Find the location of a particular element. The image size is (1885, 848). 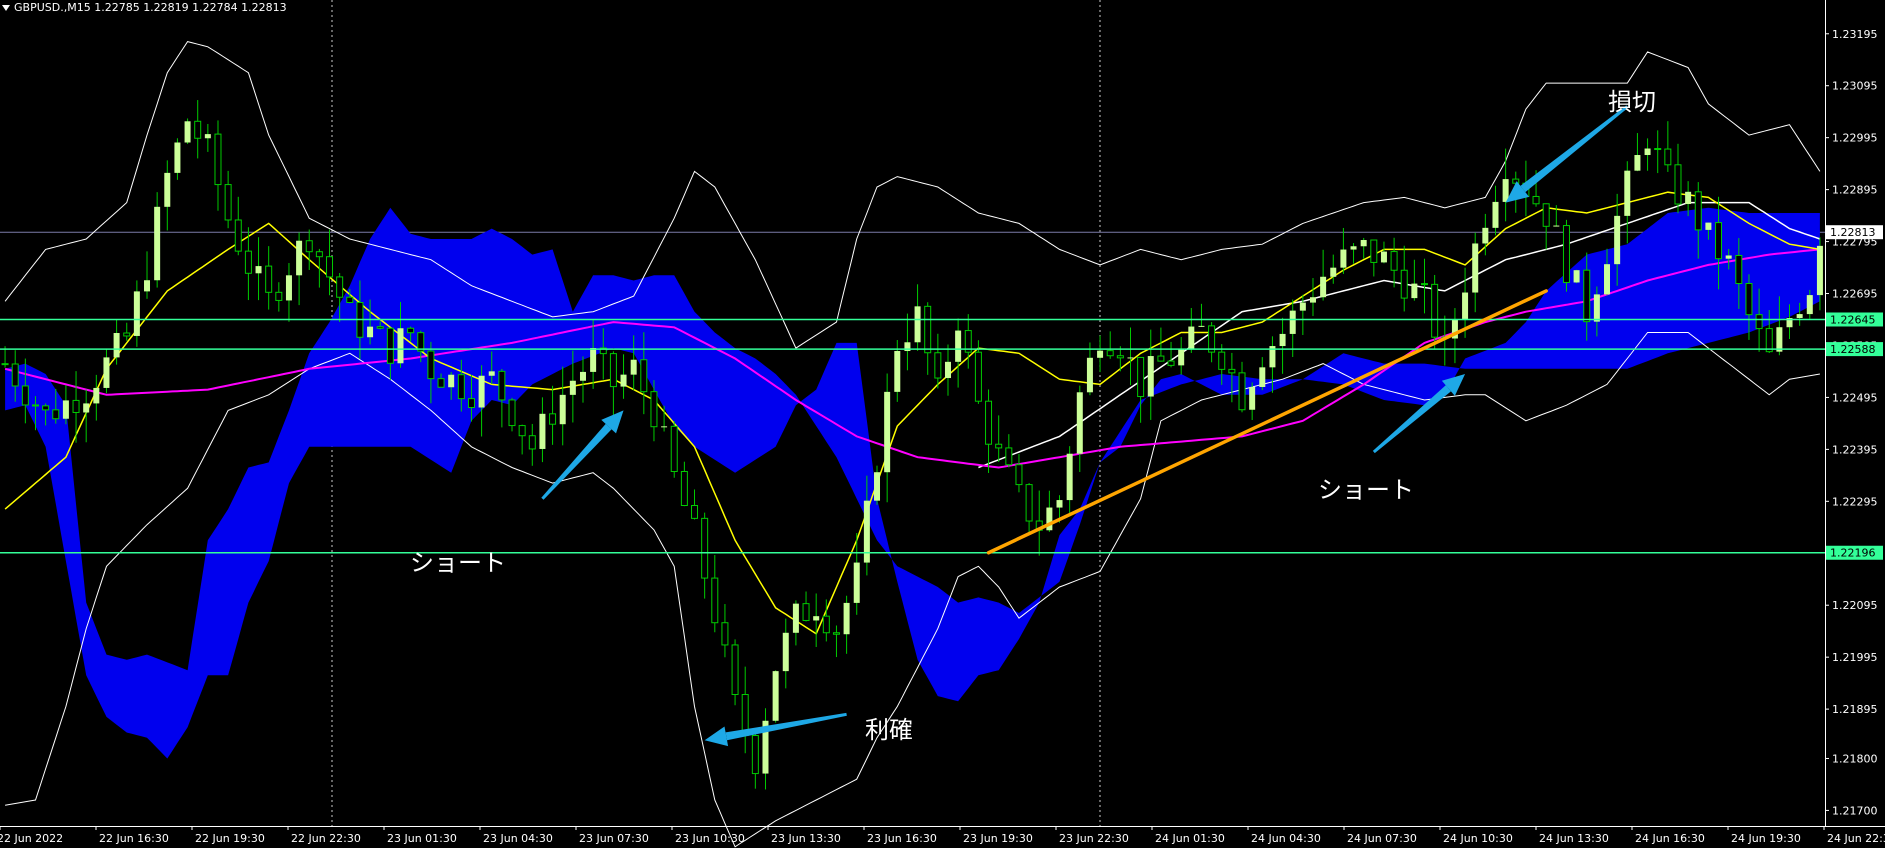

price-tick-label: 1.23195 is located at coordinates (1855, 34).